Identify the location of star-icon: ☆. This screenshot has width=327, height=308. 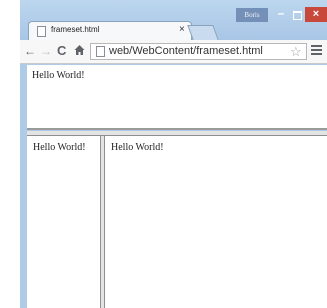
(296, 51).